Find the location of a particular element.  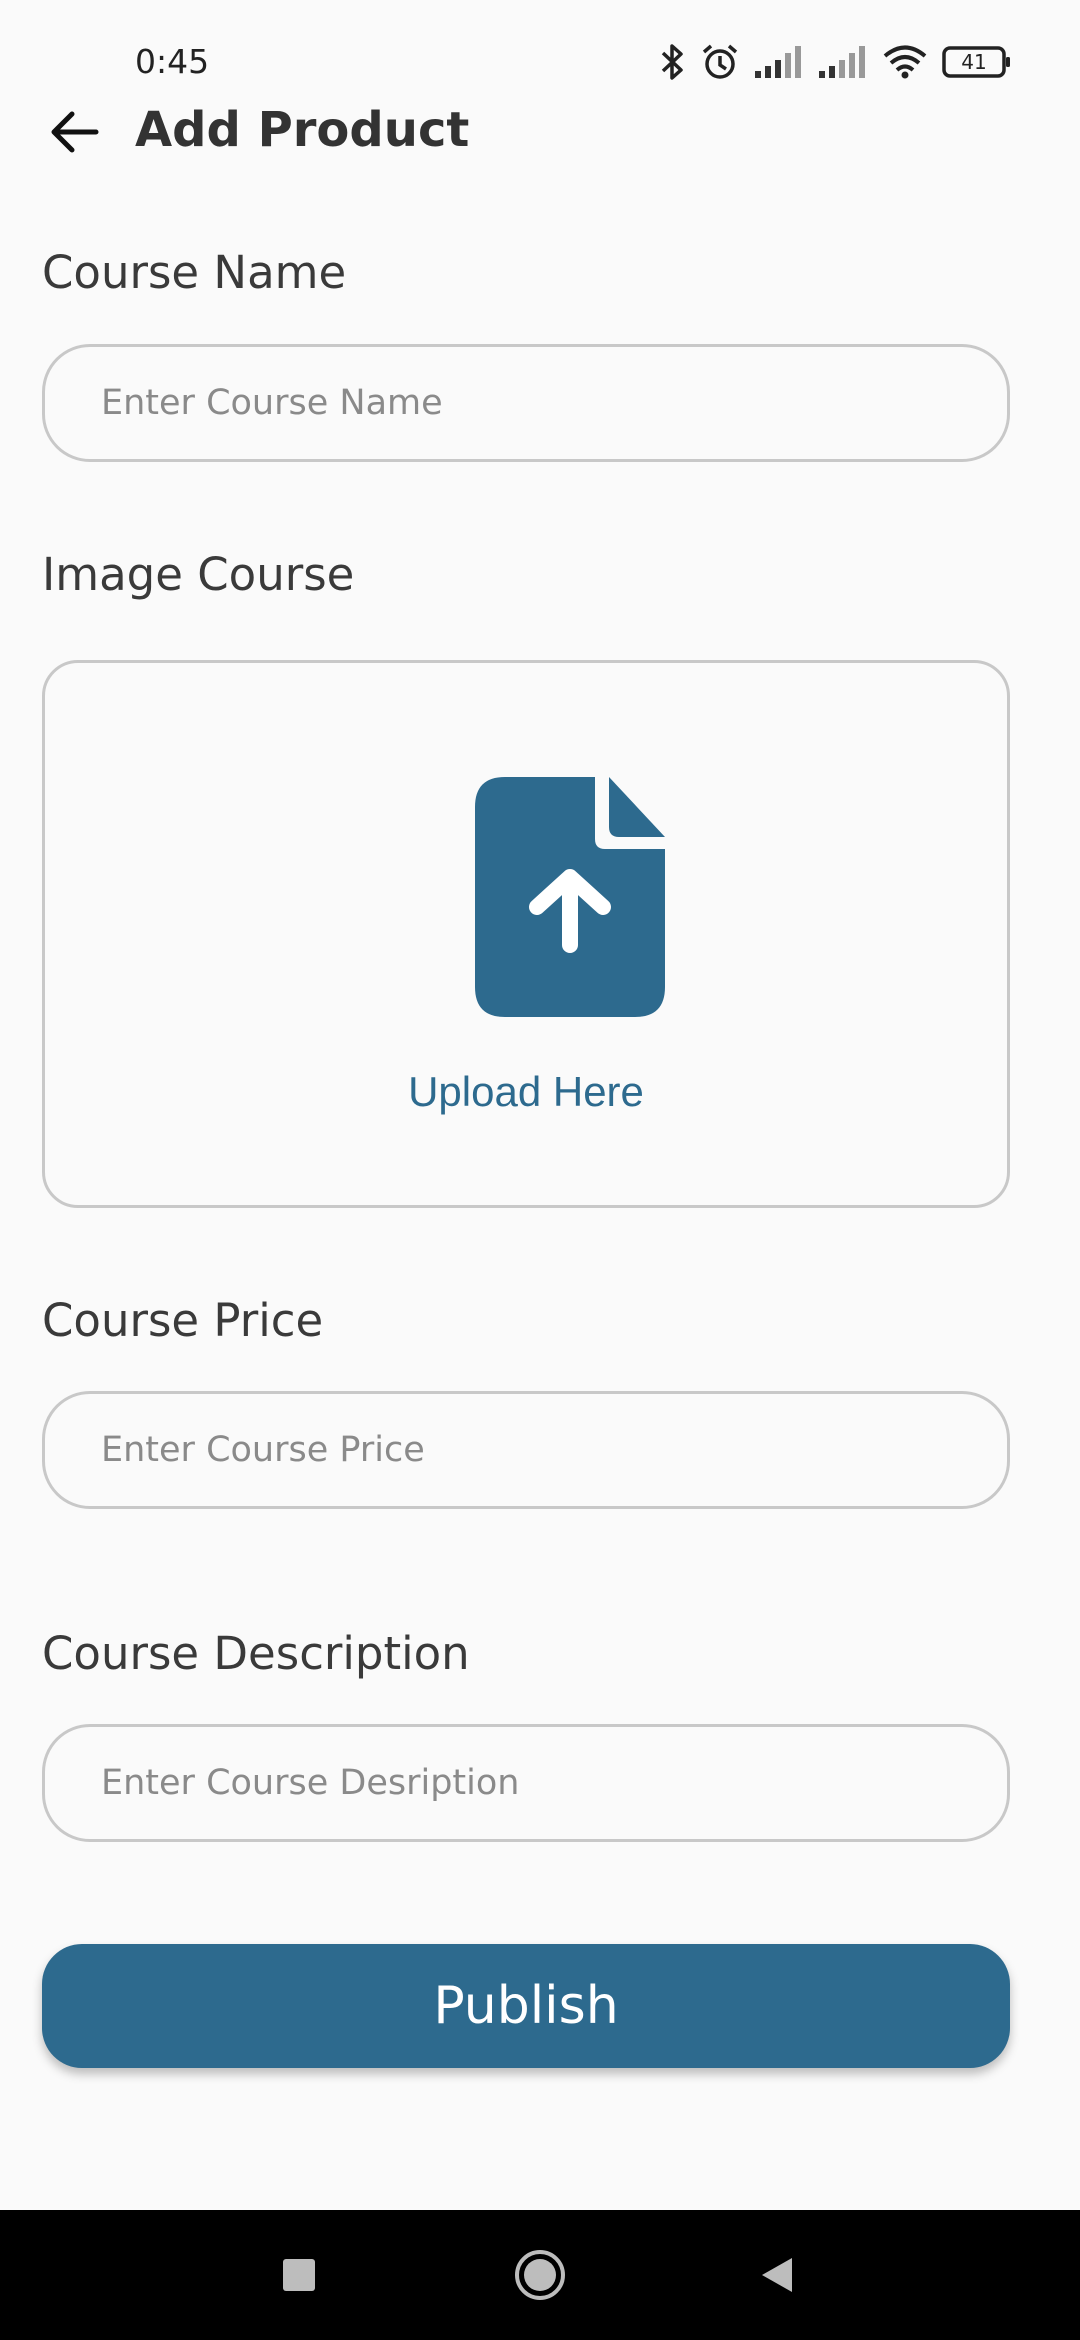

publish-label: Publish is located at coordinates (526, 2006).